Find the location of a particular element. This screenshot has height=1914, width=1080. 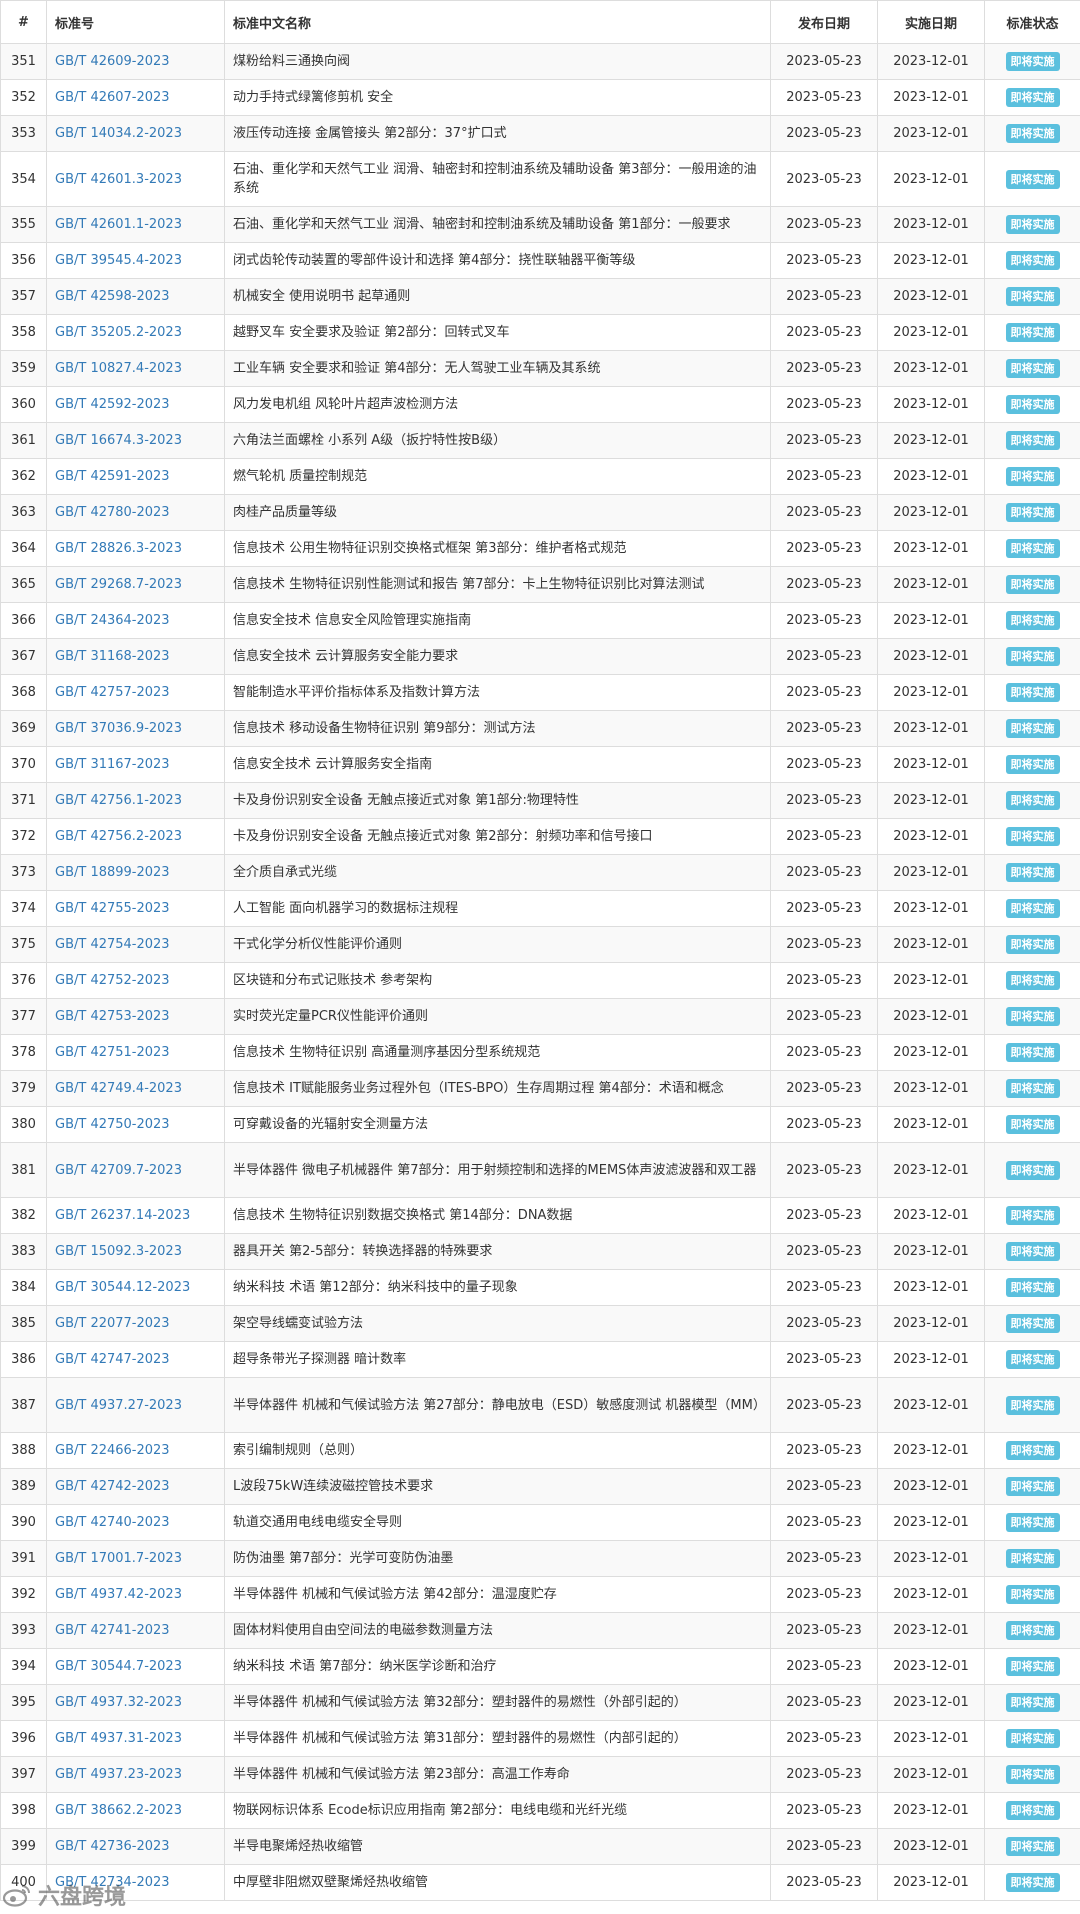

standard-code-link: GB/T 30544.12-2023 is located at coordinates (122, 1287).